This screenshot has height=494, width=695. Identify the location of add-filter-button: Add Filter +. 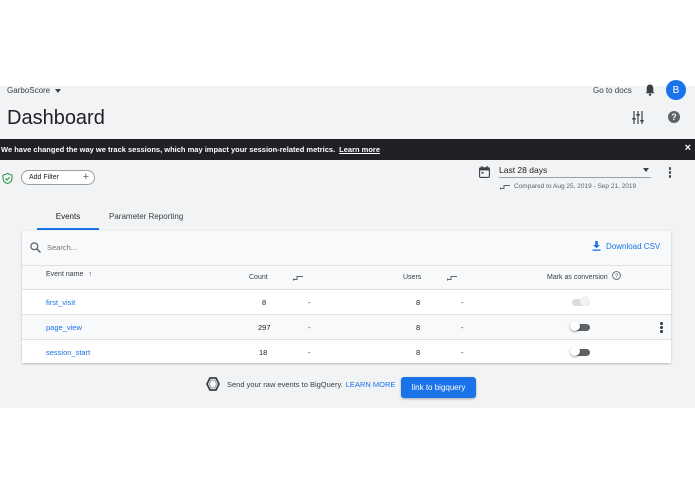
(58, 177).